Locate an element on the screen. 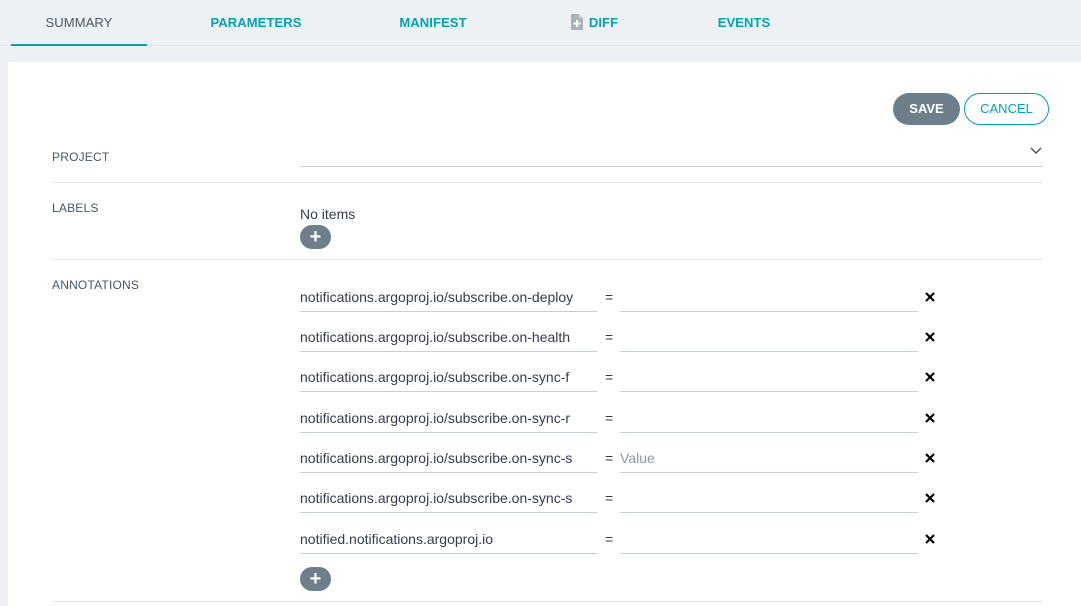 This screenshot has height=606, width=1081. annotation-row: notified.notifications.argoproj.io = is located at coordinates (625, 546).